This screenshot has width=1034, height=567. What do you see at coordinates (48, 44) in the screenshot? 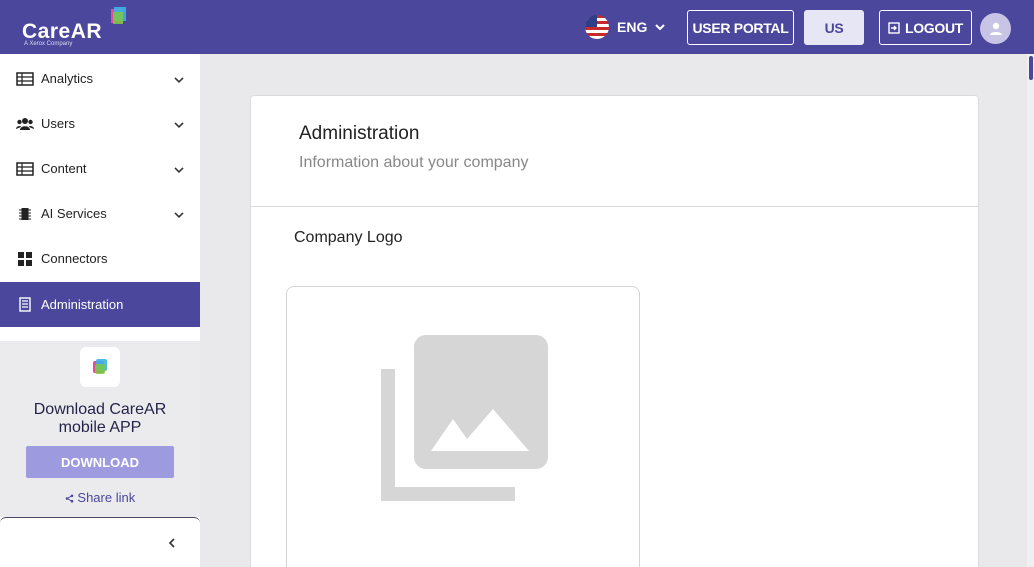
I see `logo-subtitle: A Xerox Company` at bounding box center [48, 44].